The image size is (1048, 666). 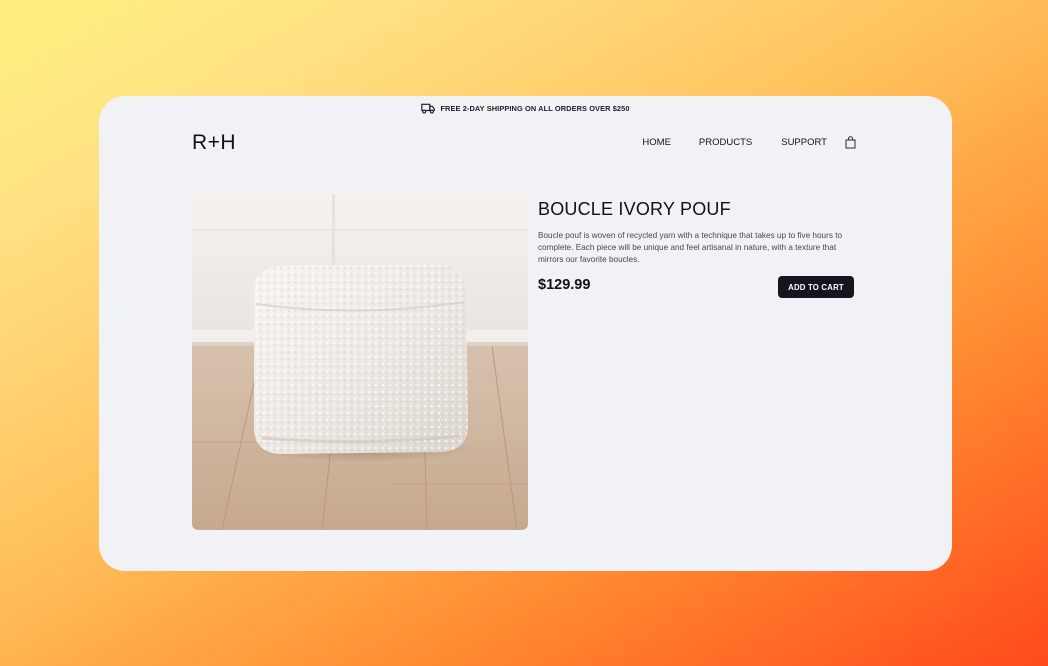 What do you see at coordinates (428, 108) in the screenshot?
I see `truck-icon` at bounding box center [428, 108].